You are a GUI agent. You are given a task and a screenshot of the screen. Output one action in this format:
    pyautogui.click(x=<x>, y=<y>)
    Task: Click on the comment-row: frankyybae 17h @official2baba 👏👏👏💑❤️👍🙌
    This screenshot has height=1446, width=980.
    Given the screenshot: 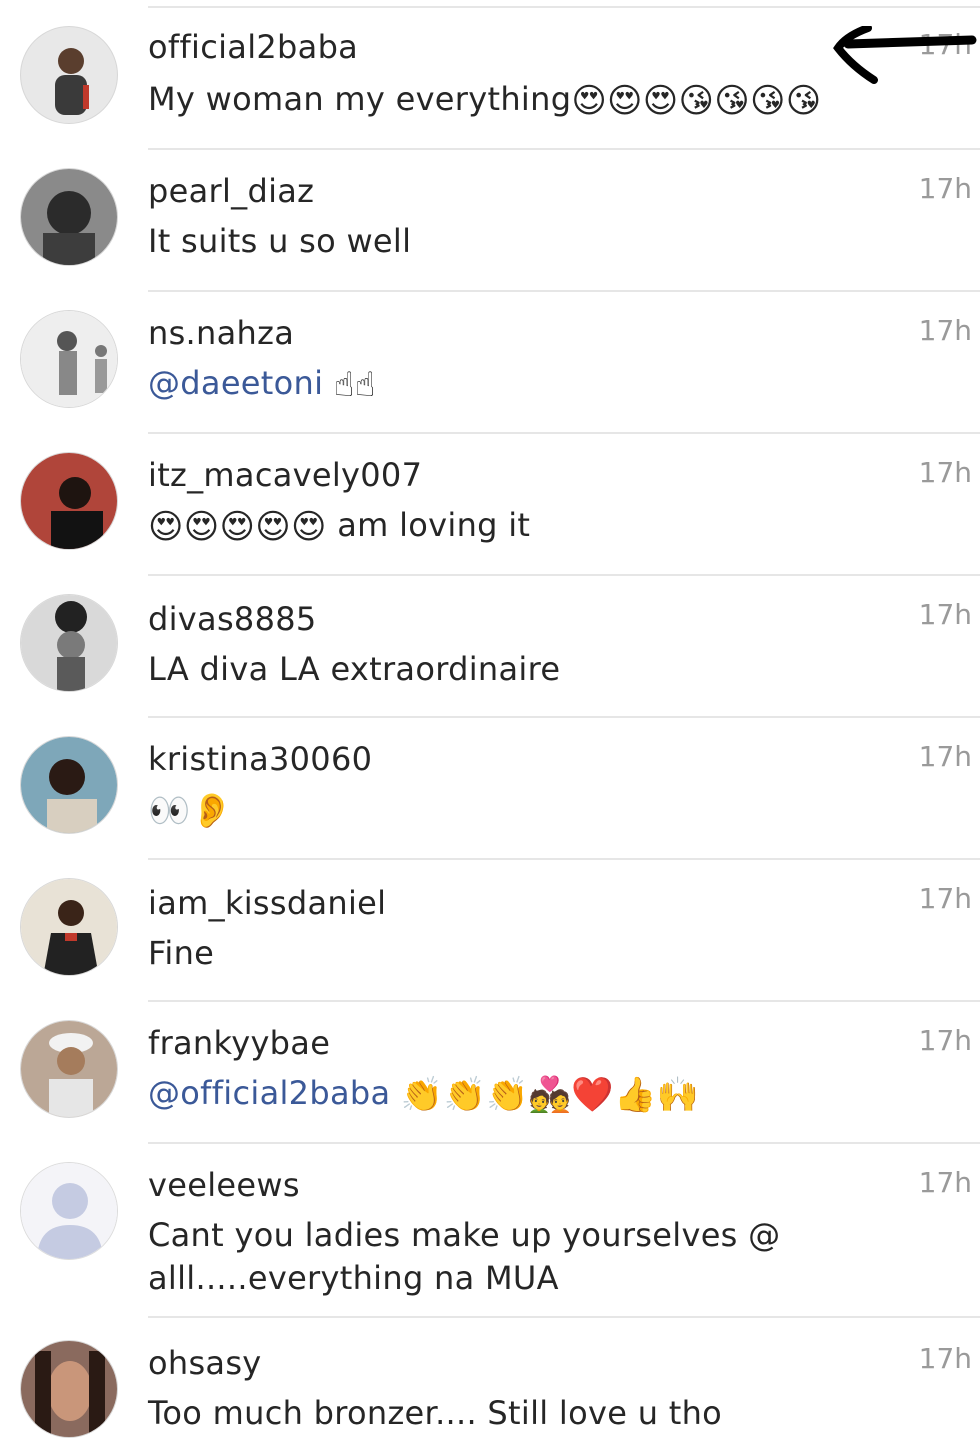 What is the action you would take?
    pyautogui.click(x=500, y=1073)
    